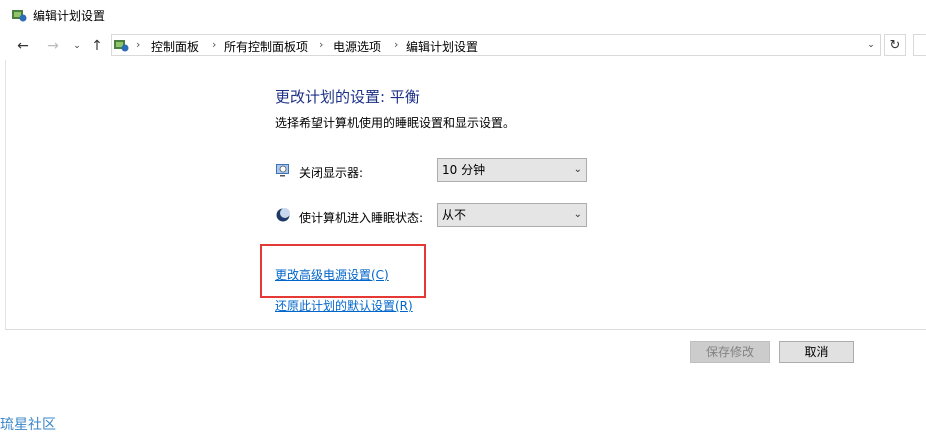 The height and width of the screenshot is (434, 926). What do you see at coordinates (175, 46) in the screenshot?
I see `breadcrumb-control-panel: 控制面板` at bounding box center [175, 46].